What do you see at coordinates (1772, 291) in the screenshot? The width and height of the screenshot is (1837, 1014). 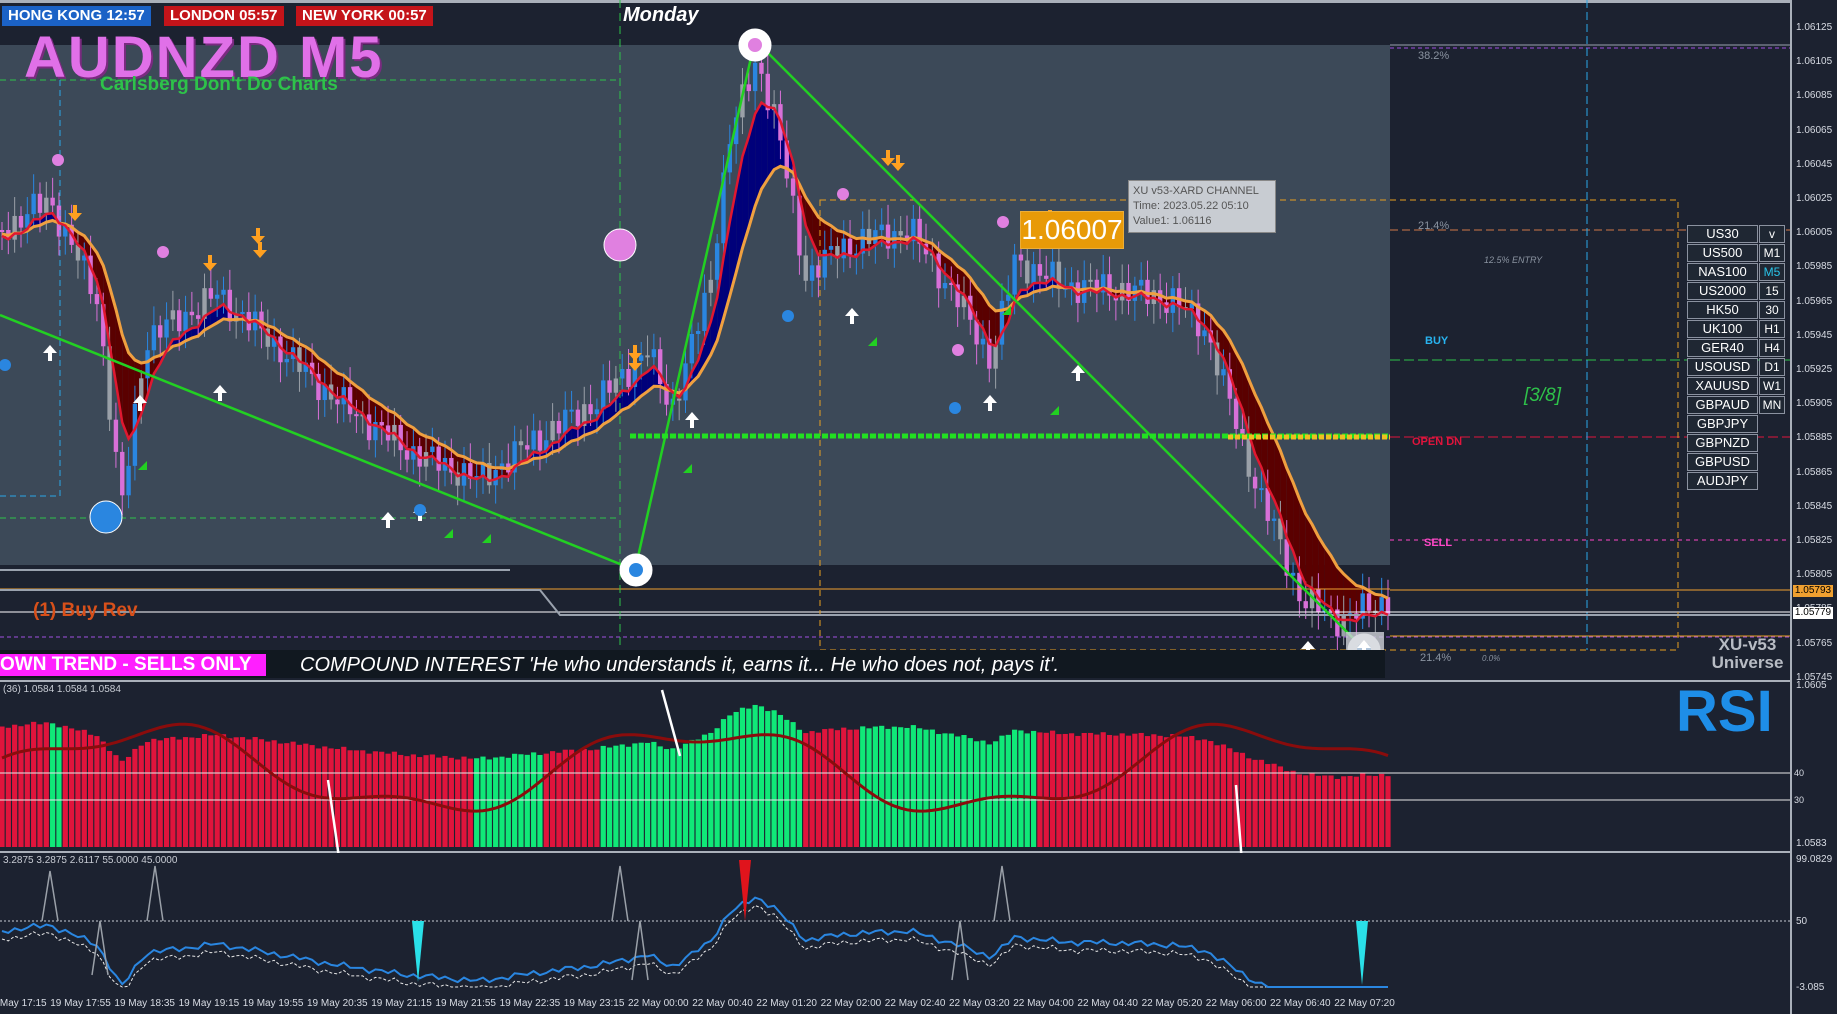 I see `timeframe-button-15: 15` at bounding box center [1772, 291].